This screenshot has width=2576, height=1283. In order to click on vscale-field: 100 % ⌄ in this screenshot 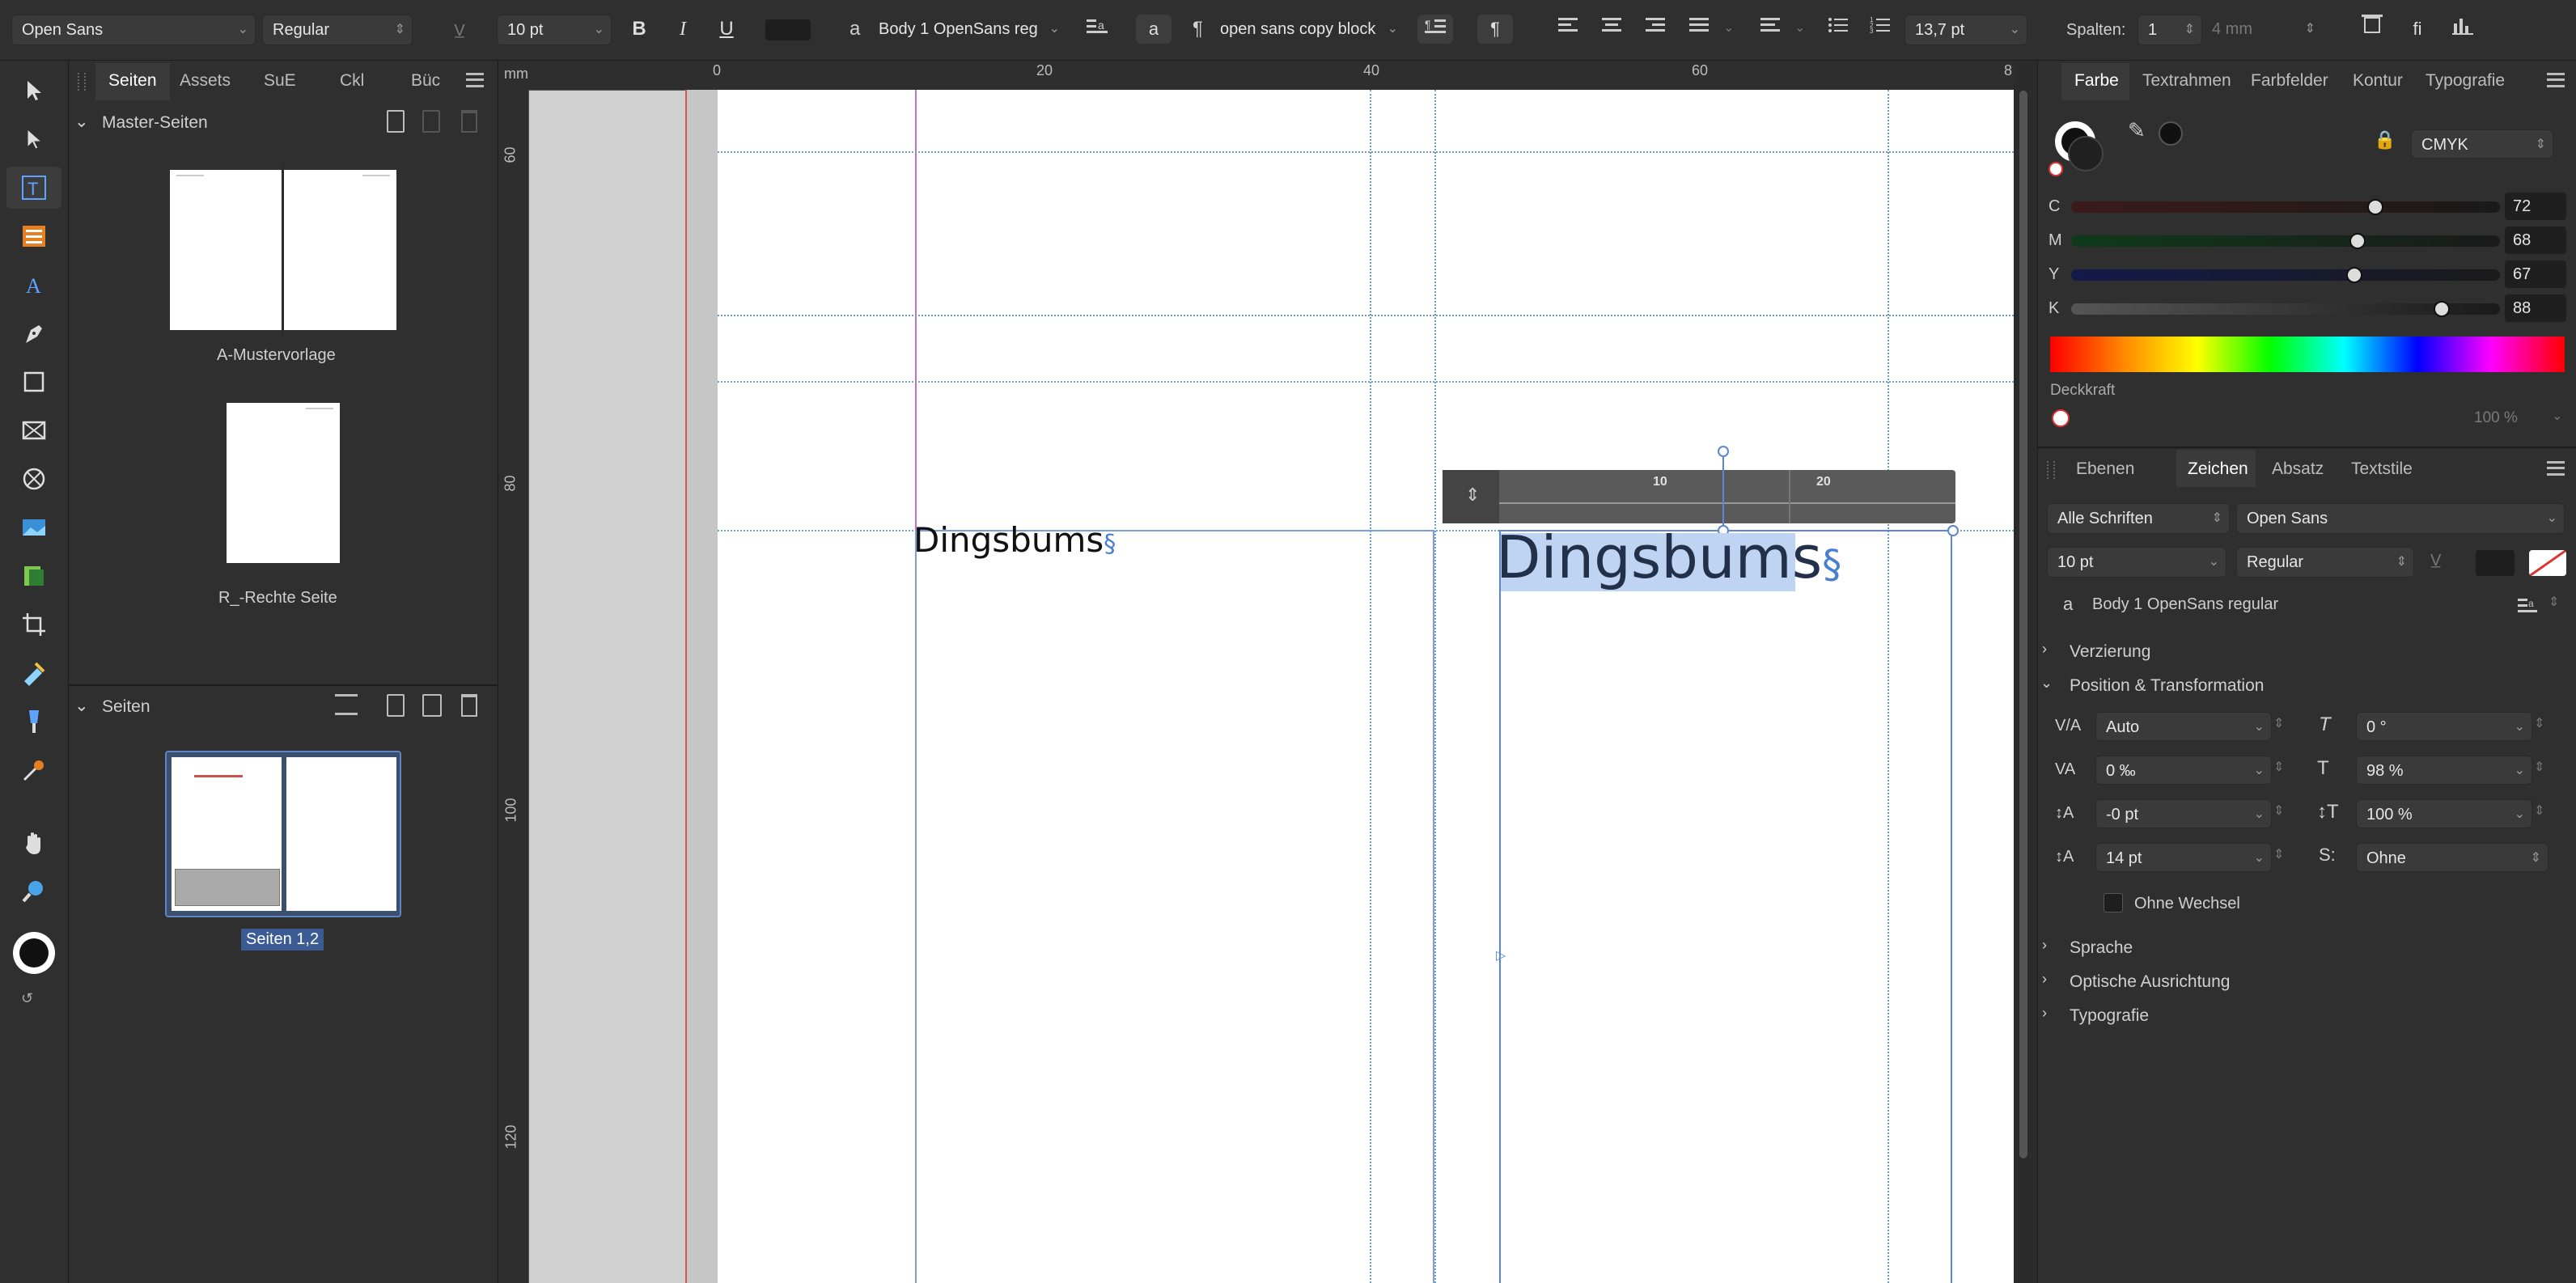, I will do `click(2444, 813)`.